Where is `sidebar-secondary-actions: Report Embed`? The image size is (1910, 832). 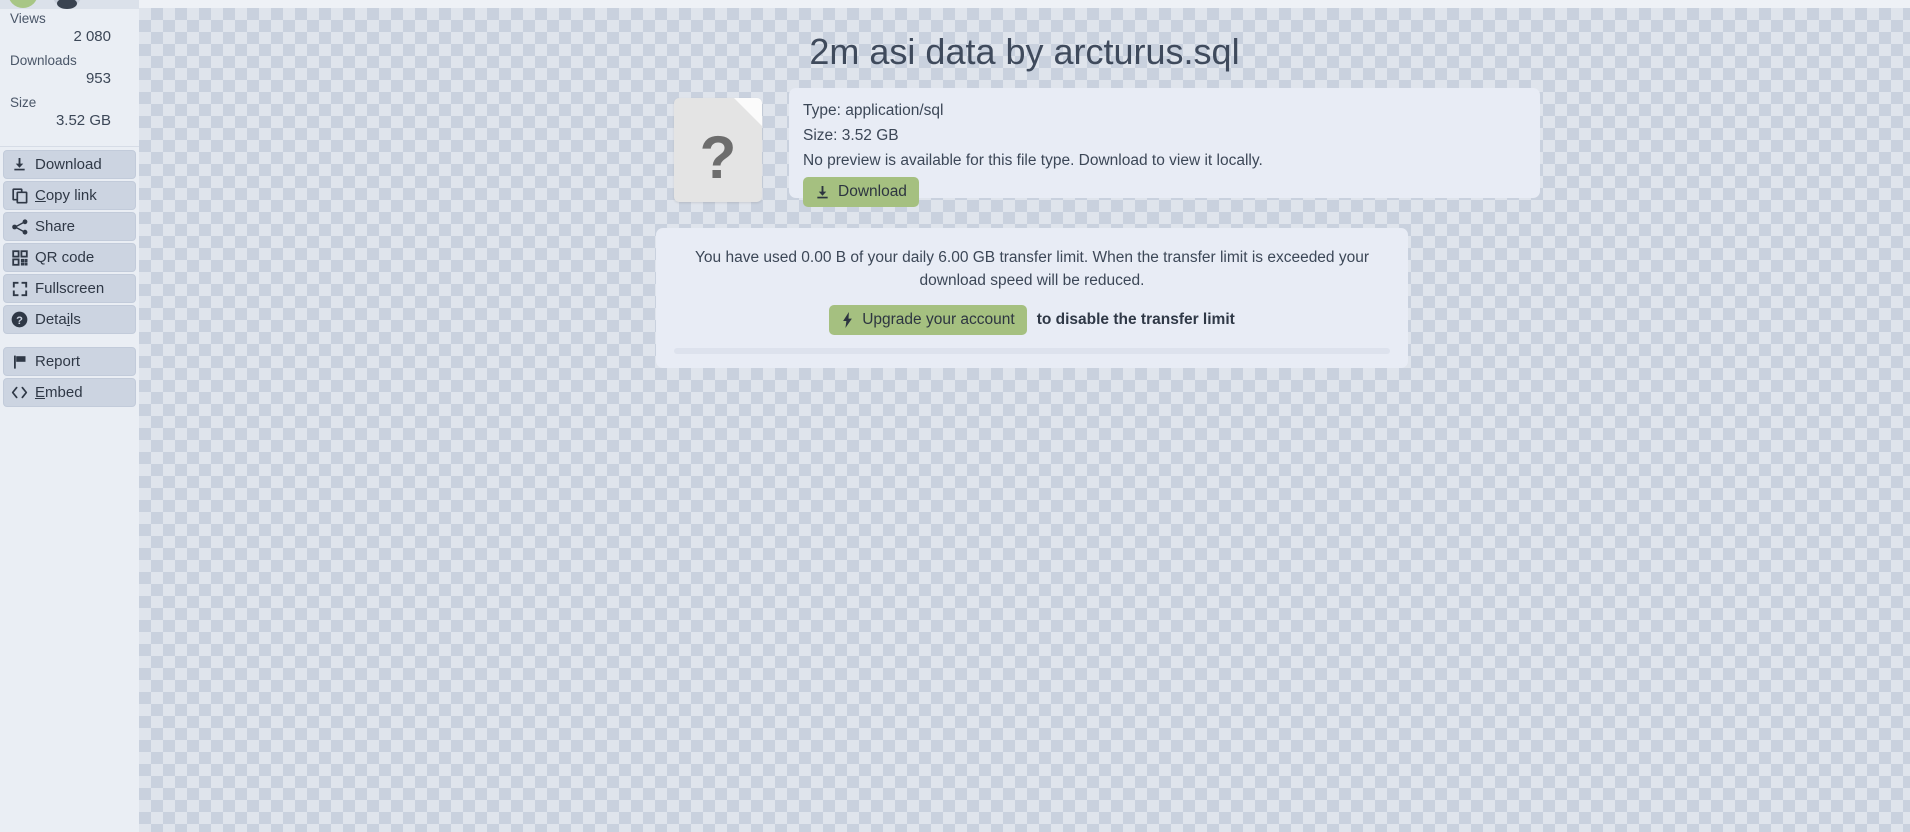
sidebar-secondary-actions: Report Embed is located at coordinates (69, 377).